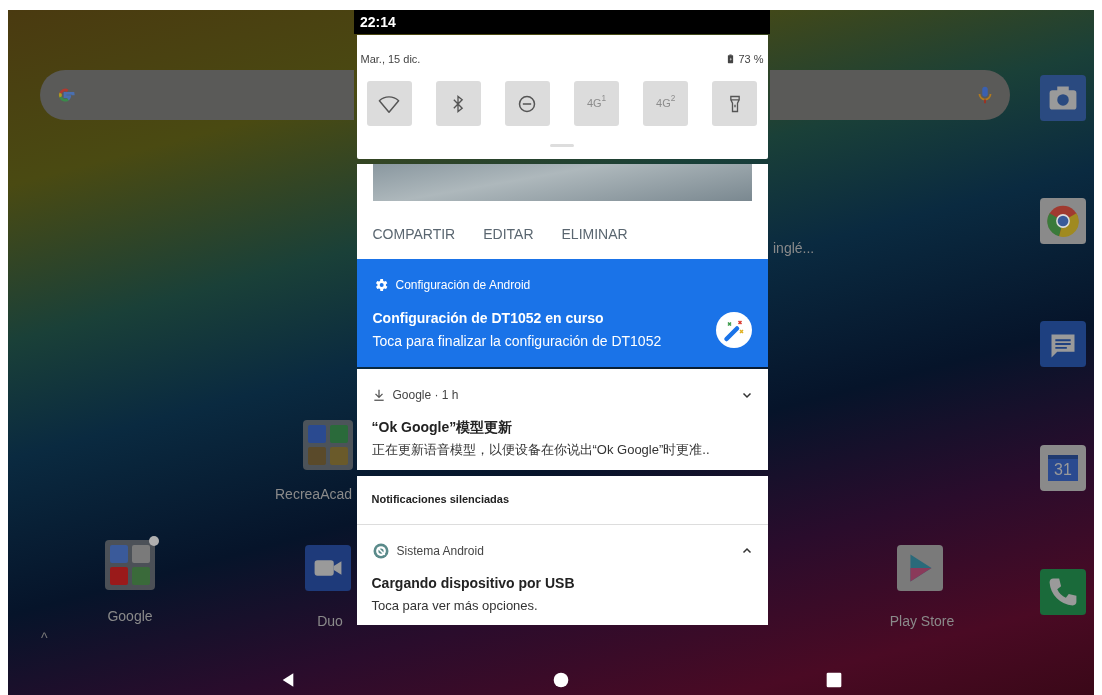 The image size is (1102, 695). Describe the element at coordinates (1063, 221) in the screenshot. I see `browser-icon` at that location.